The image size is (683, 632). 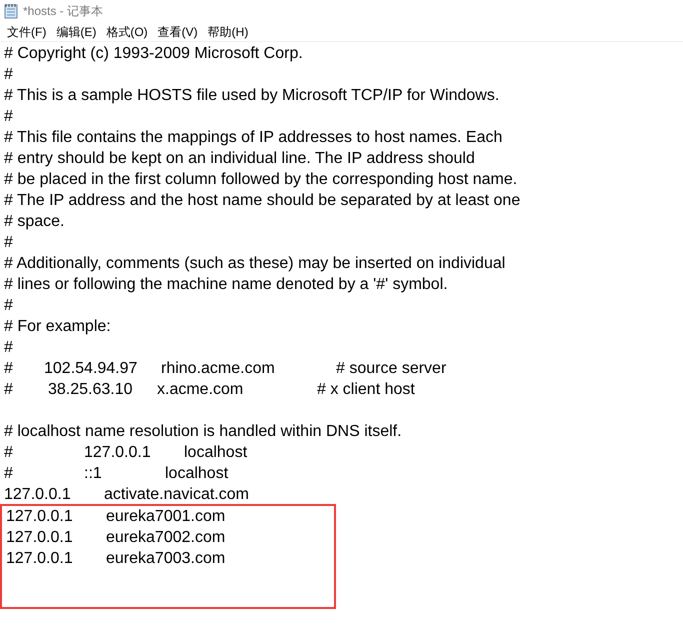 What do you see at coordinates (90, 389) in the screenshot?
I see `code-text: 38.25.63.10` at bounding box center [90, 389].